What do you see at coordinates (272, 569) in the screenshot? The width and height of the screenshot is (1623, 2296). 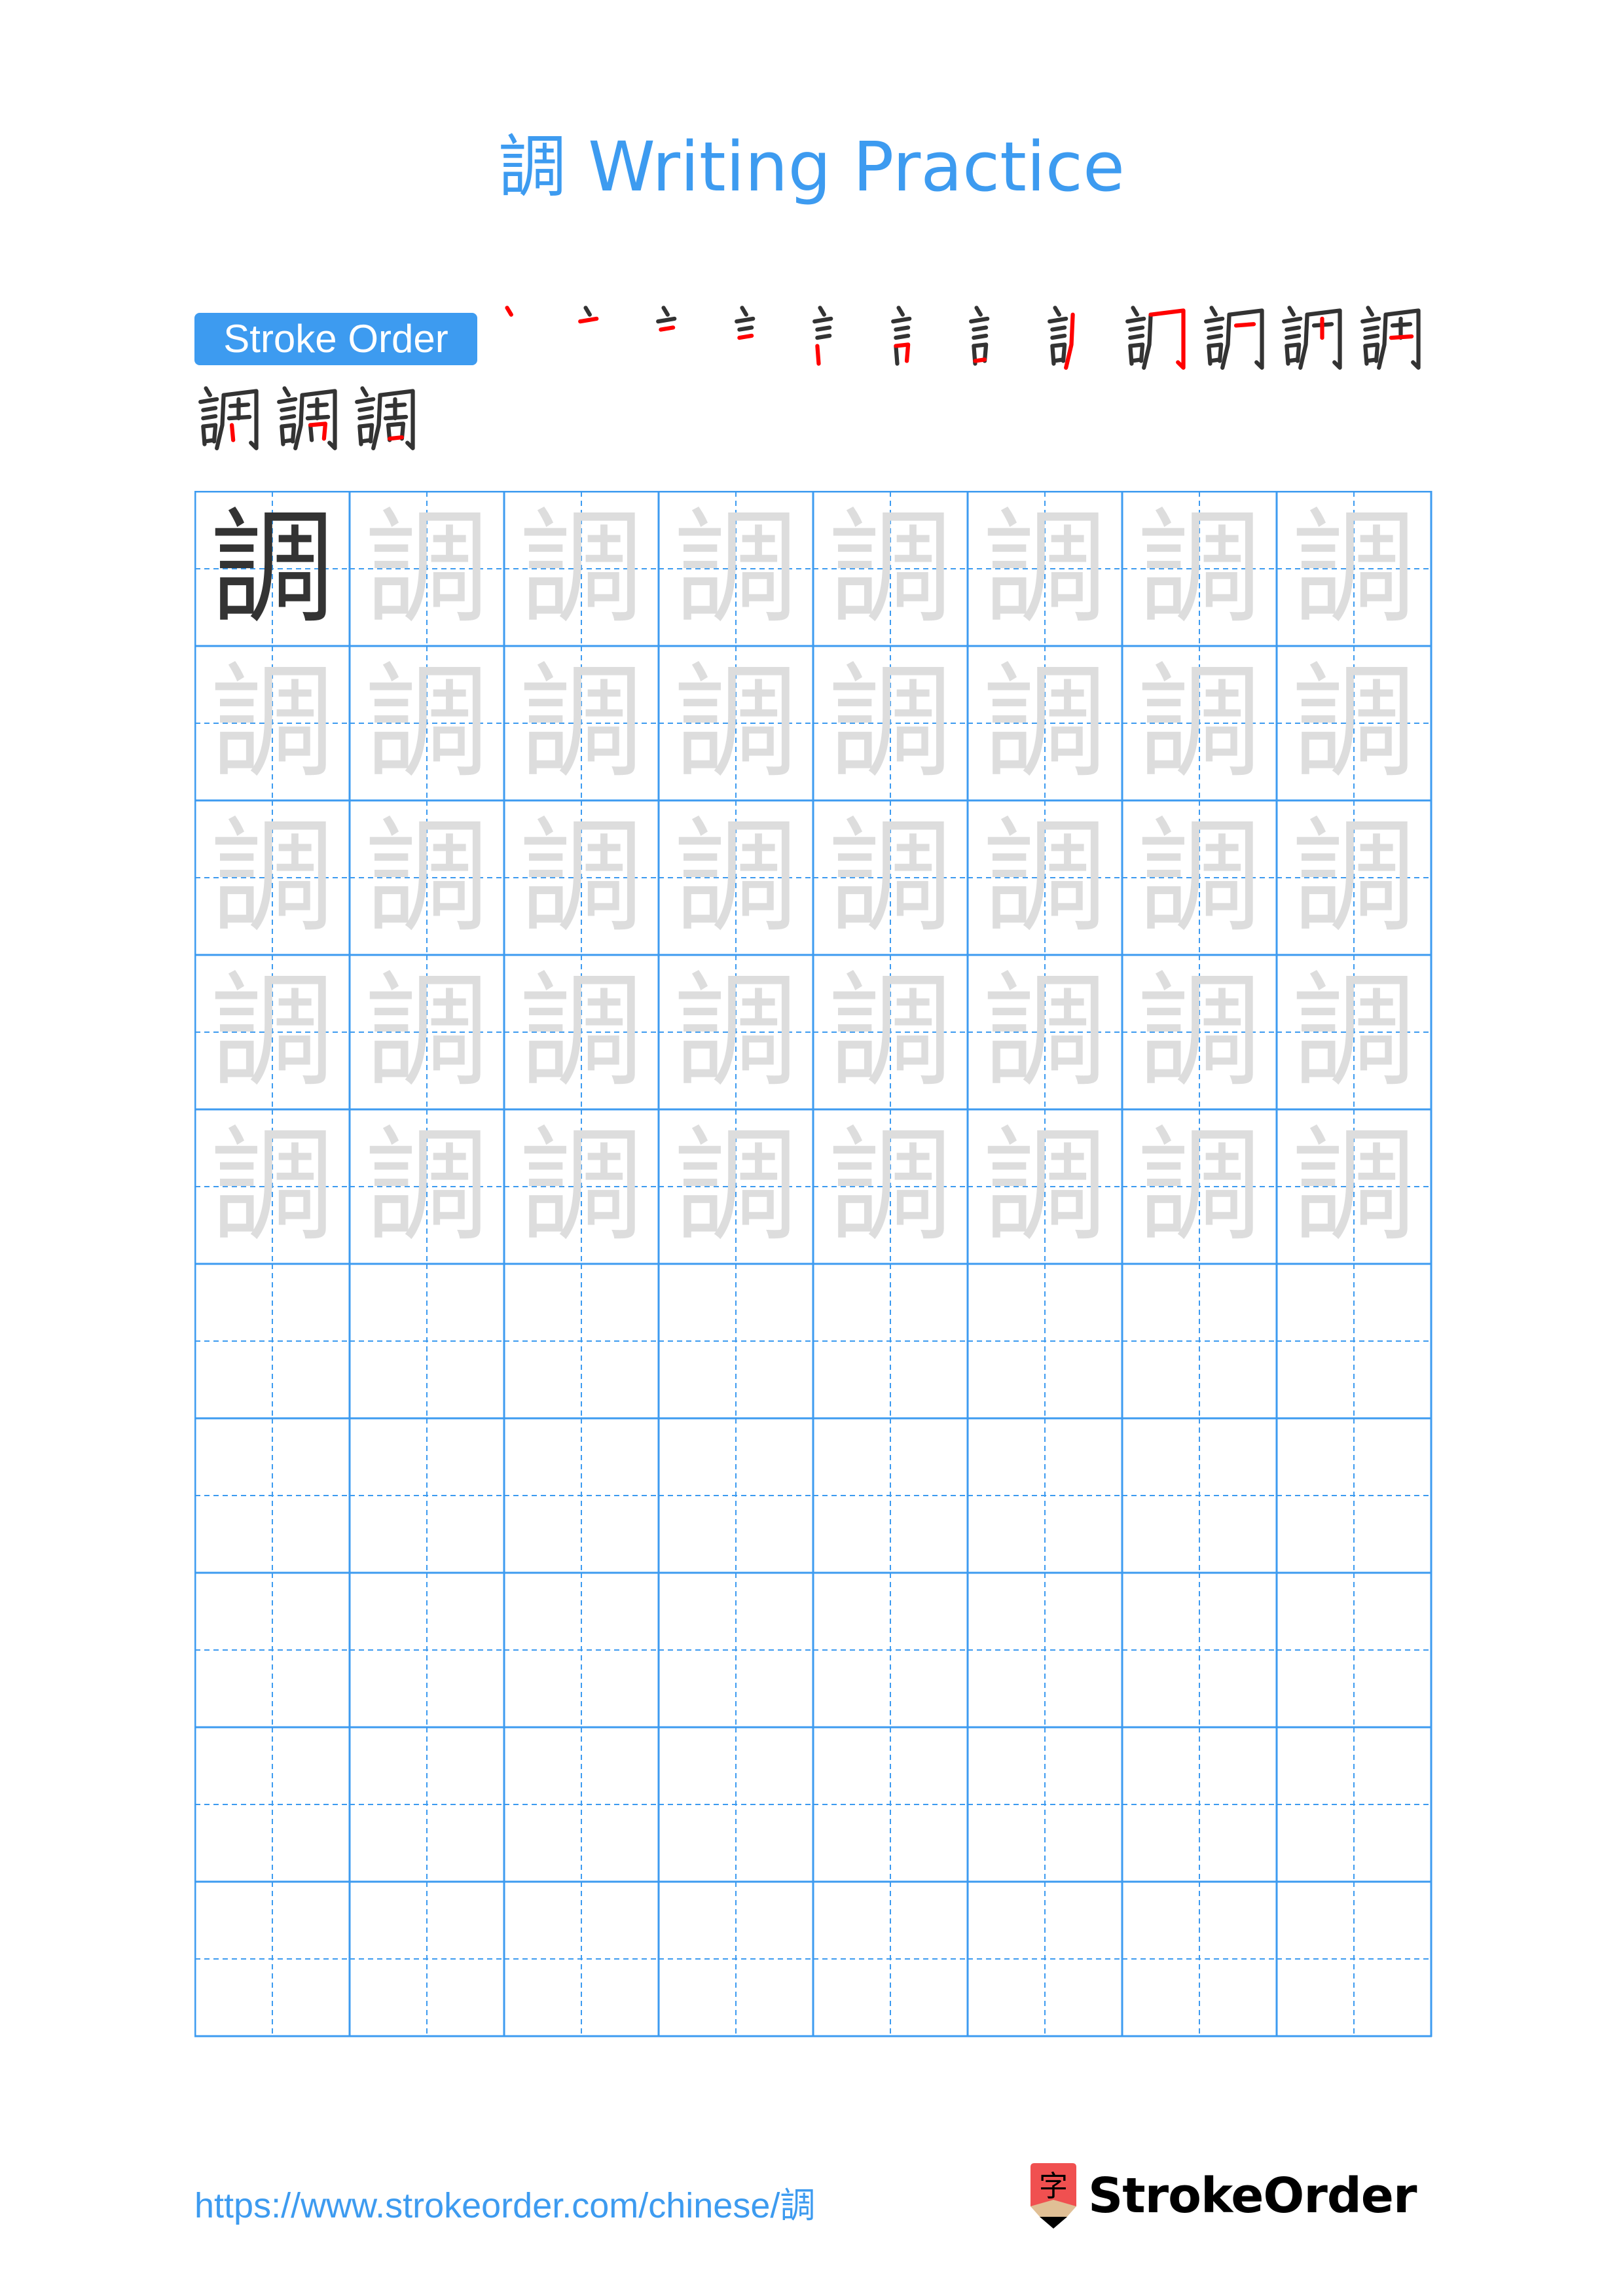 I see `model-cell: 調` at bounding box center [272, 569].